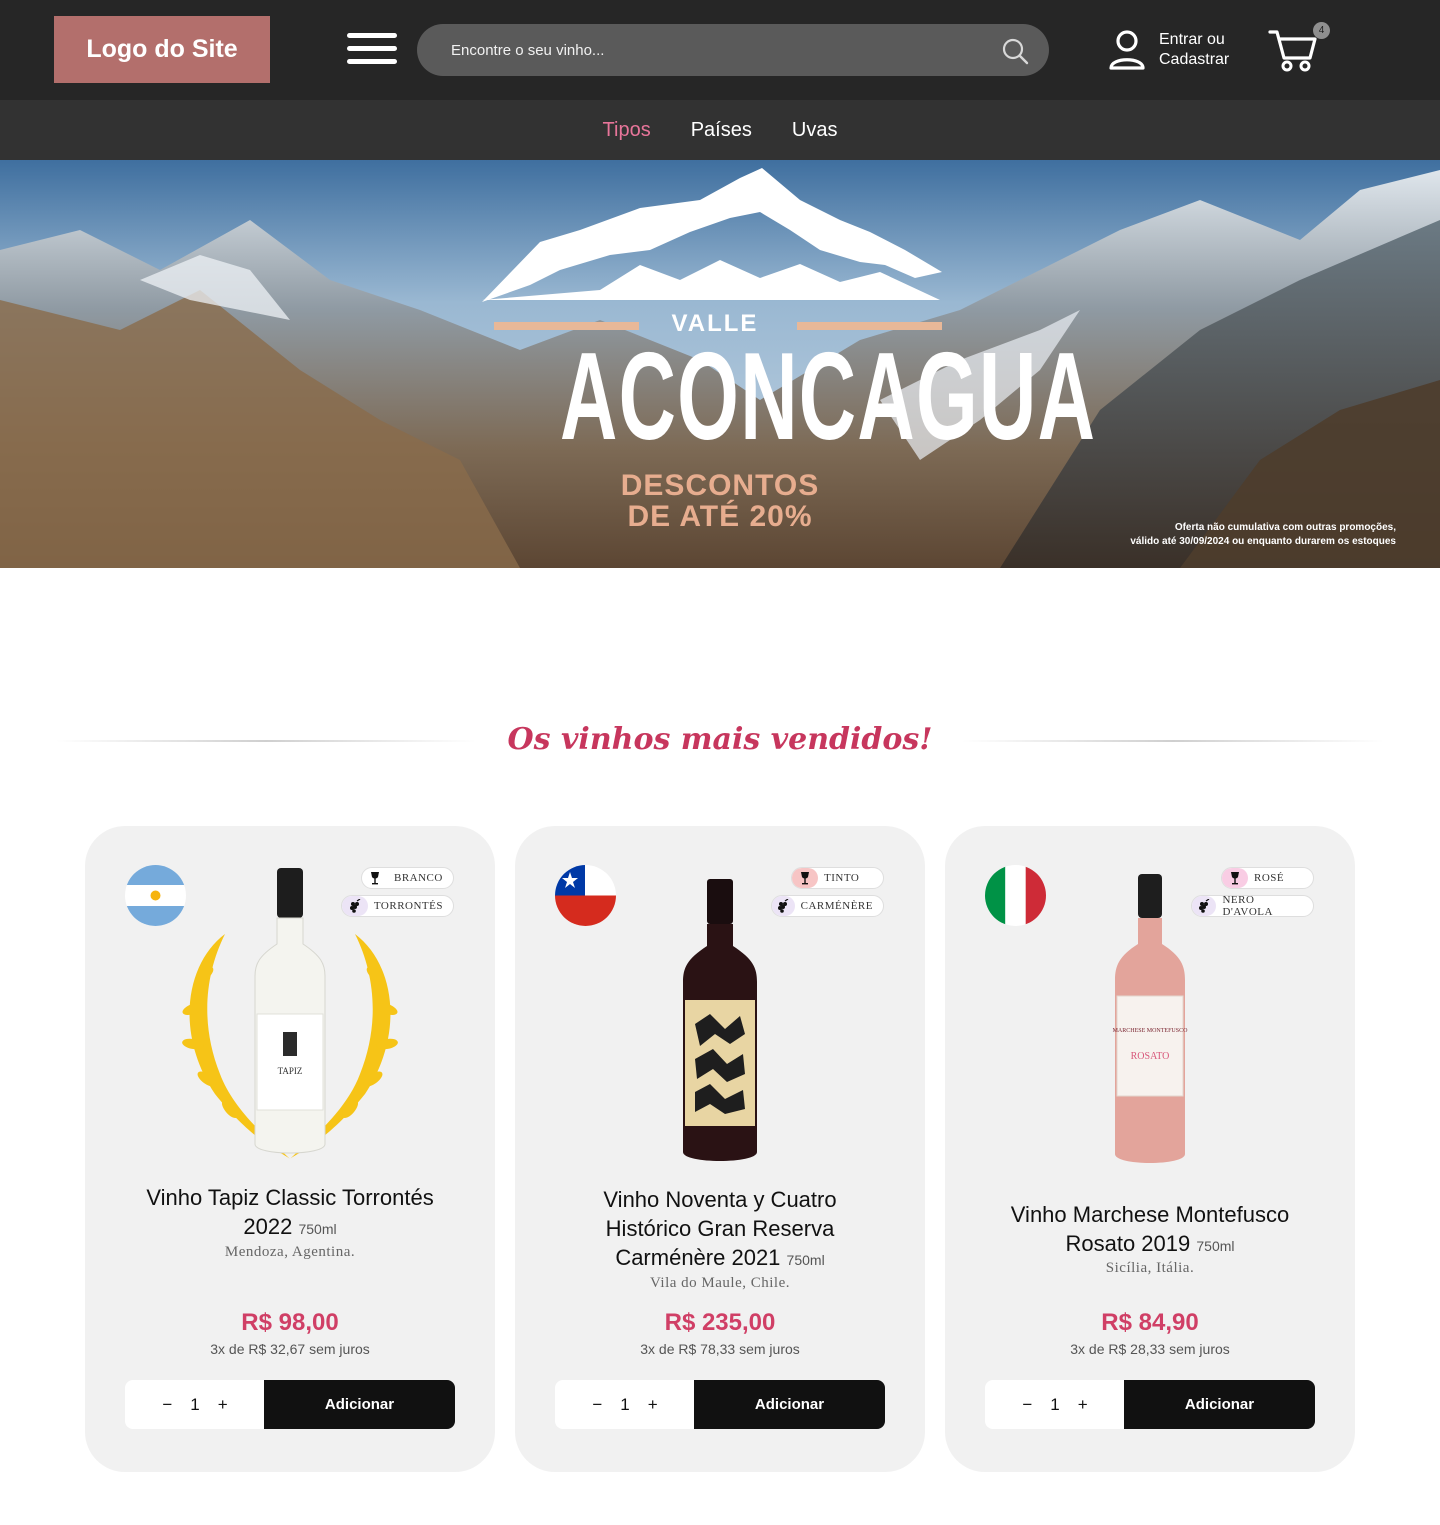 This screenshot has width=1440, height=1525. Describe the element at coordinates (698, 1257) in the screenshot. I see `product-variety: Carménère 2021` at that location.